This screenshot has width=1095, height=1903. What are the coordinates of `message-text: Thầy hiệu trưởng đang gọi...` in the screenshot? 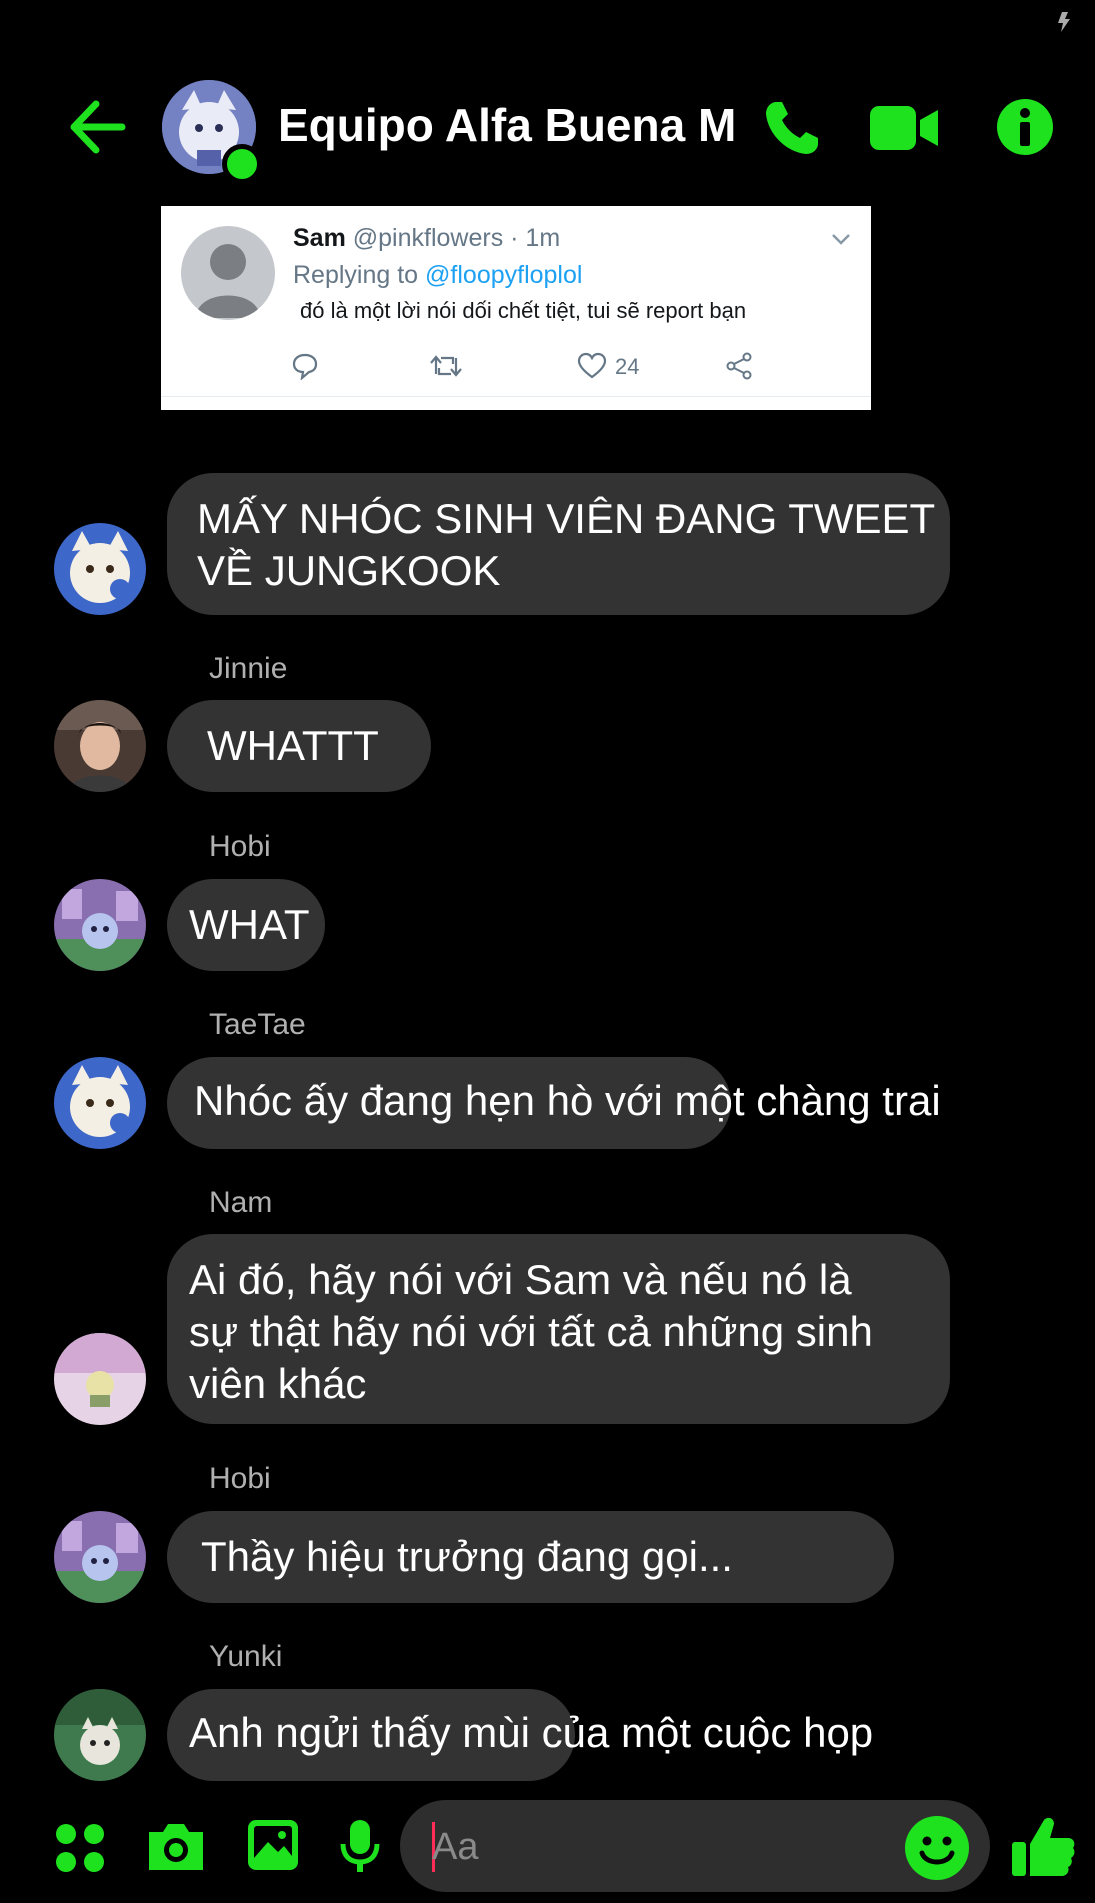 It's located at (467, 1556).